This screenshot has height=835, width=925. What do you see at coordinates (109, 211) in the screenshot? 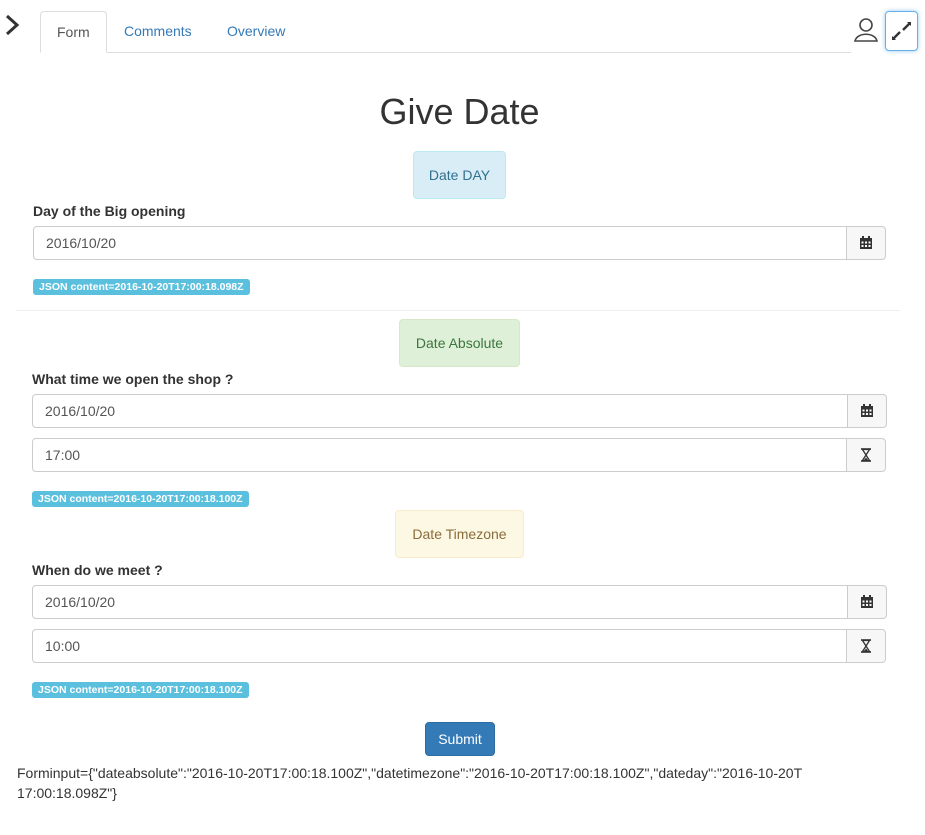
I see `day-opening-label: Day of the Big opening` at bounding box center [109, 211].